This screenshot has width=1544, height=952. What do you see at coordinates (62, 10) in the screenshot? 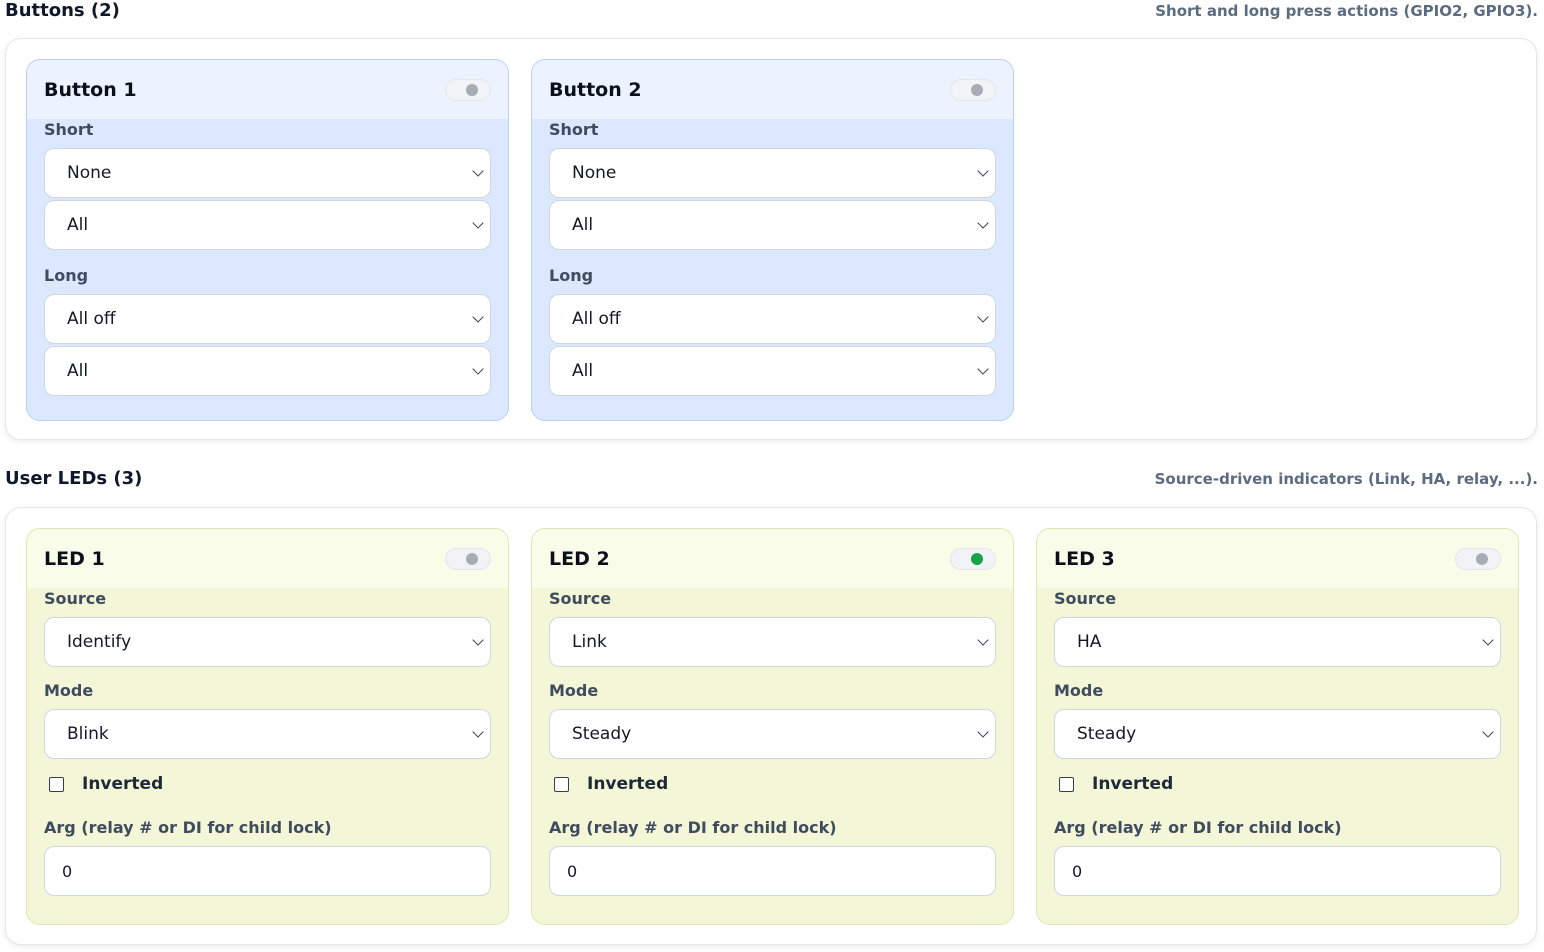
I see `buttons-section-title: Buttons (2)` at bounding box center [62, 10].